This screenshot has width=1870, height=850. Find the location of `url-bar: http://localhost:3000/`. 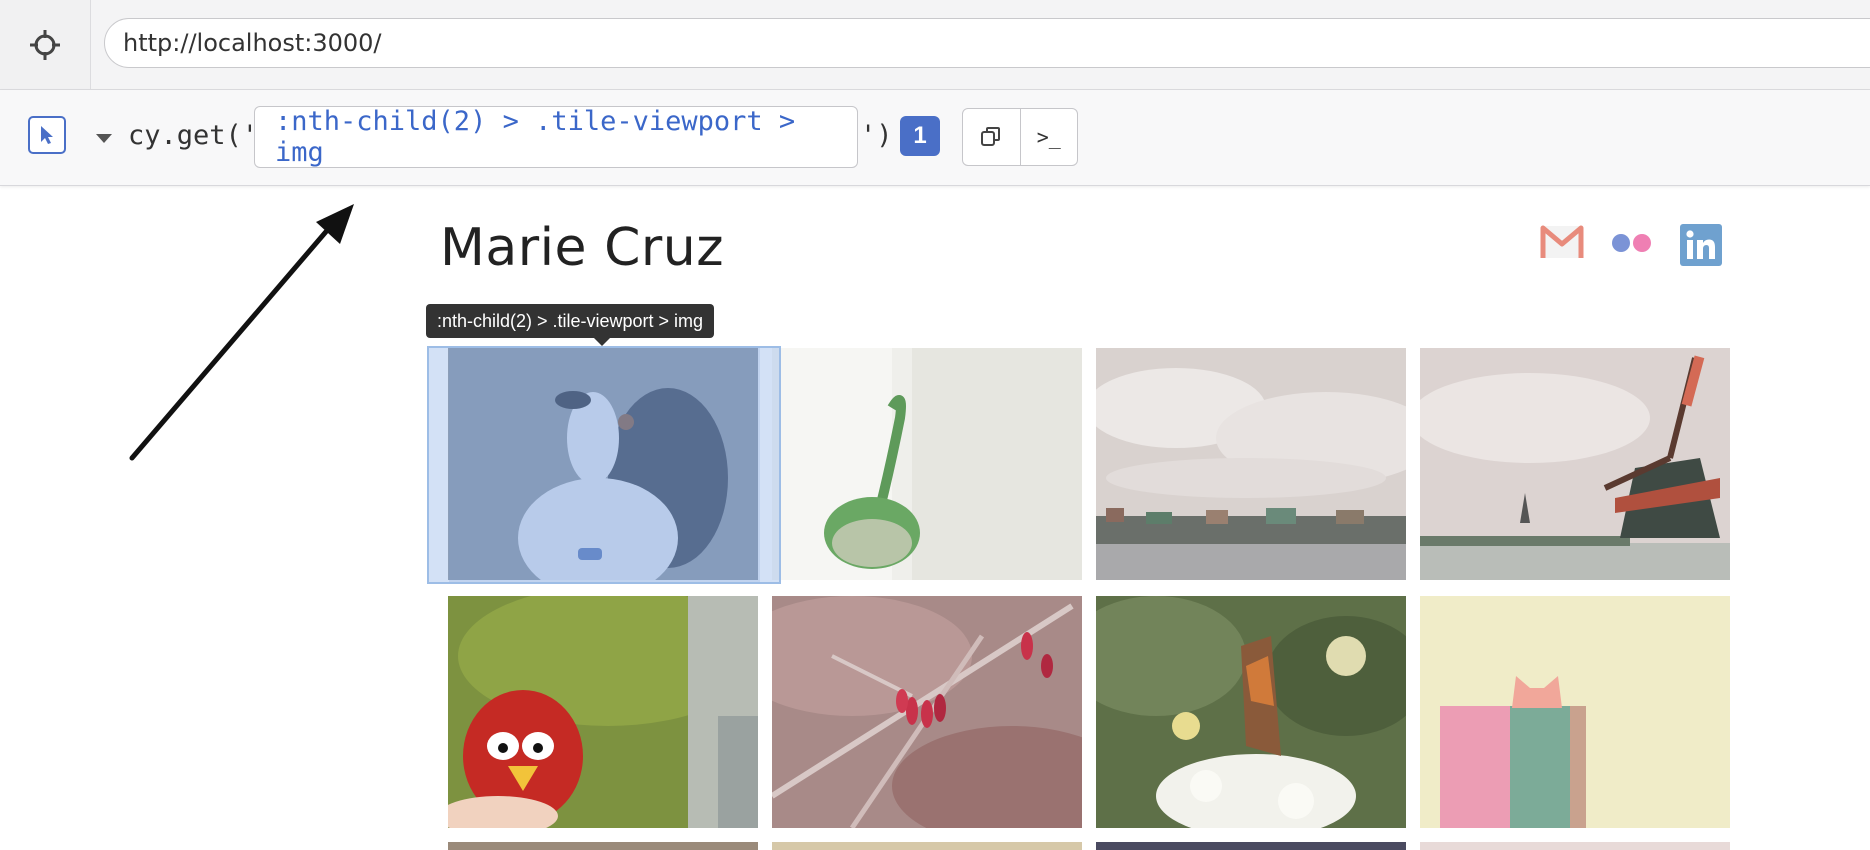

url-bar: http://localhost:3000/ is located at coordinates (935, 45).